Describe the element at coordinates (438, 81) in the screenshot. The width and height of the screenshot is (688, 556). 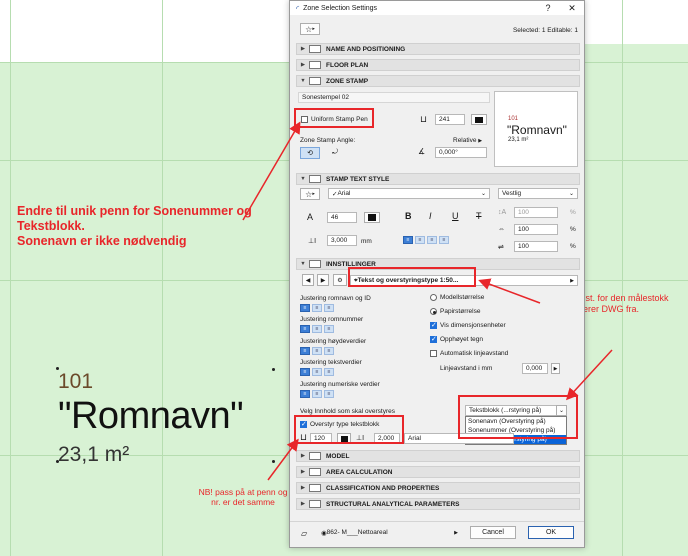
I see `section-zone-stamp: ▼ ZONE STAMP` at that location.